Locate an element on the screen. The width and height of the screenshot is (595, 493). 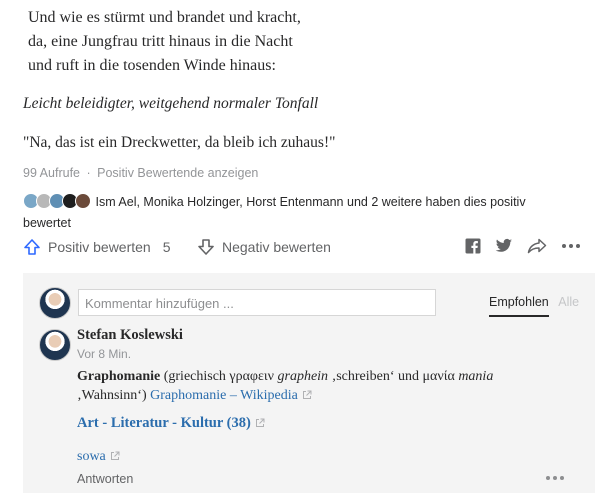
views-row: 99 Aufrufe · Positiv Bewertende anzeigen is located at coordinates (140, 173).